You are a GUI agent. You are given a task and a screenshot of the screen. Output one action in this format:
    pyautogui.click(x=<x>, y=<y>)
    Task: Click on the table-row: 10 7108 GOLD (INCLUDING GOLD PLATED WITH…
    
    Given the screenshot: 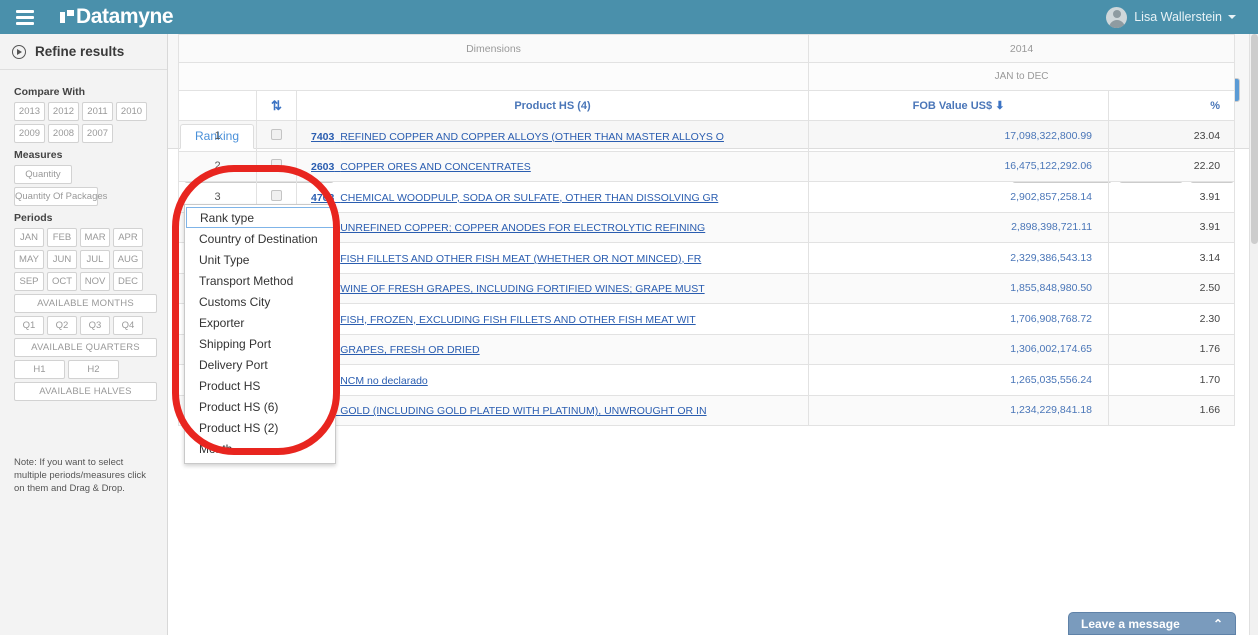 What is the action you would take?
    pyautogui.click(x=707, y=410)
    